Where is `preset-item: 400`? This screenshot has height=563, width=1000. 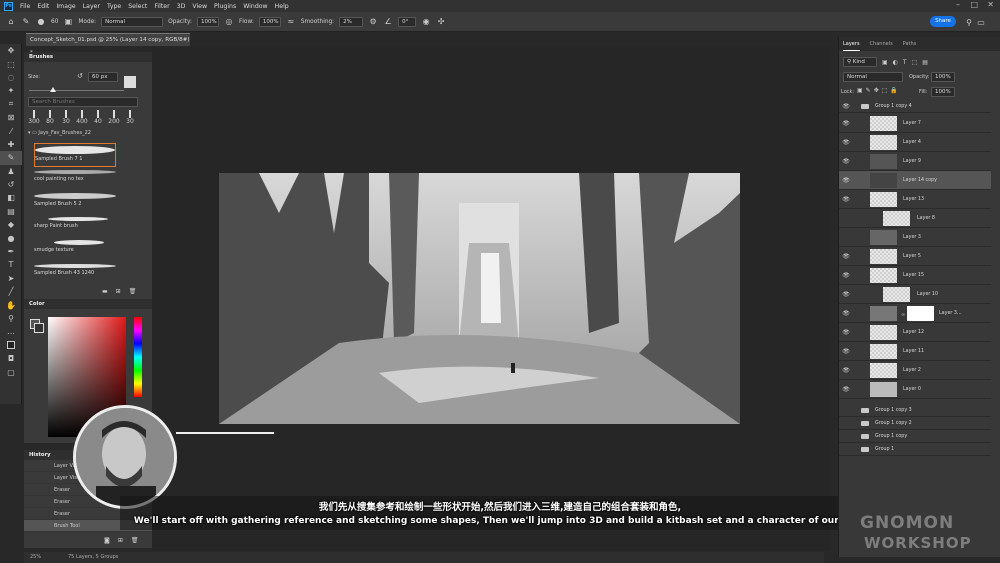 preset-item: 400 is located at coordinates (82, 118).